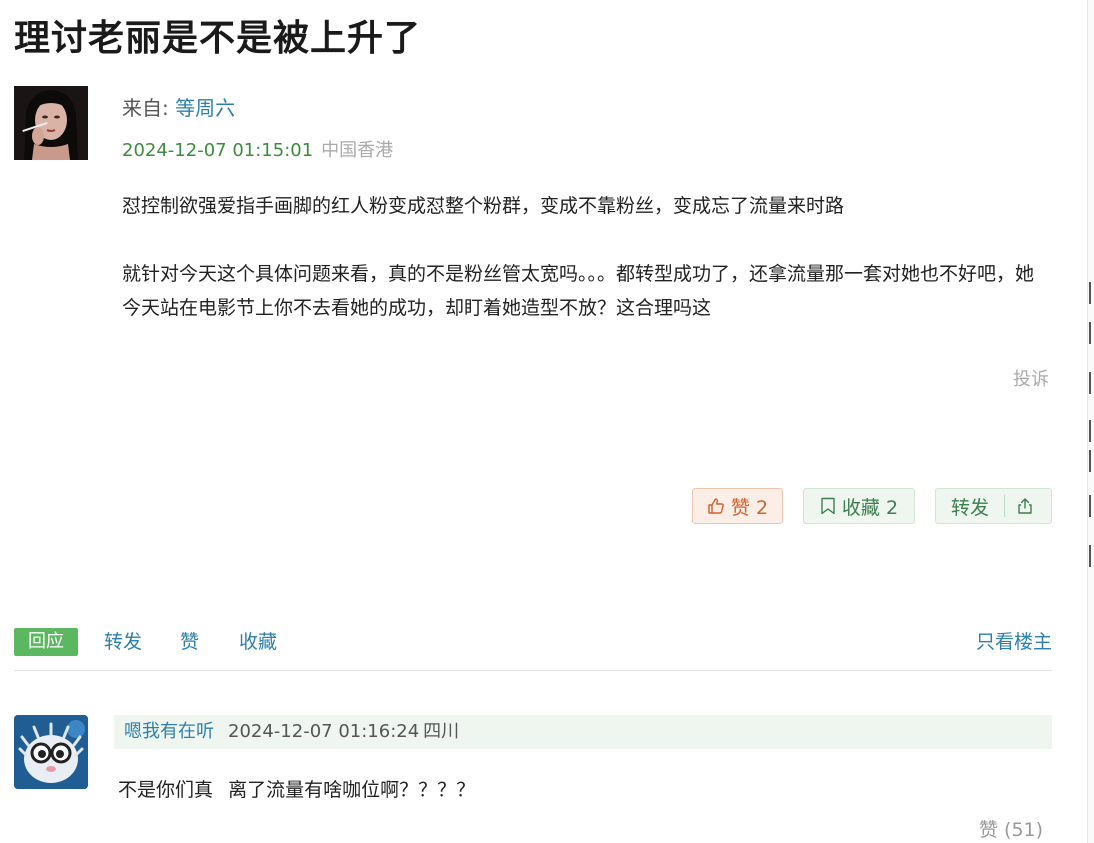 The image size is (1094, 843). Describe the element at coordinates (716, 506) in the screenshot. I see `thumbs-up-icon` at that location.